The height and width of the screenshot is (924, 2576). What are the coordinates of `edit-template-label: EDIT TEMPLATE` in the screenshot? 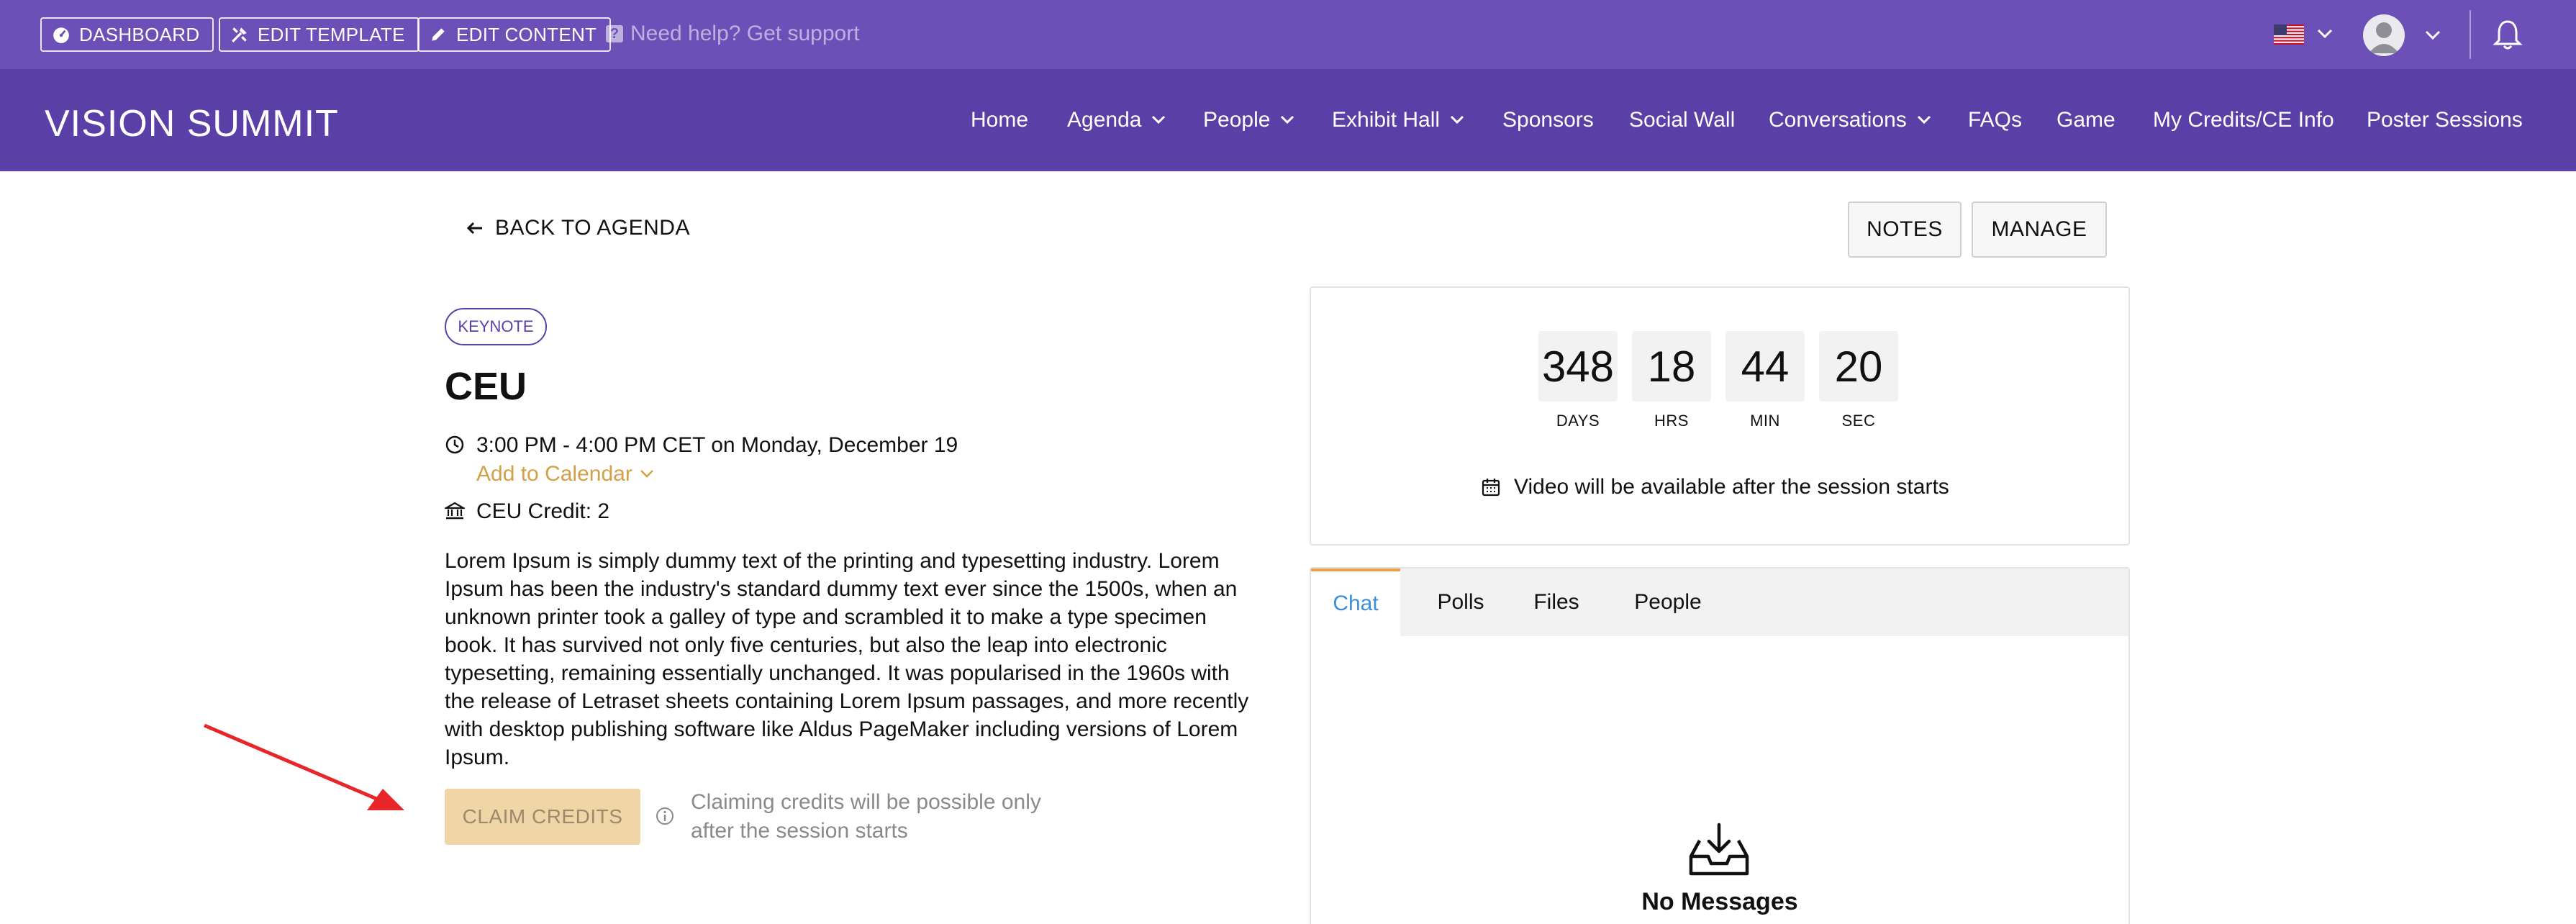 It's located at (331, 34).